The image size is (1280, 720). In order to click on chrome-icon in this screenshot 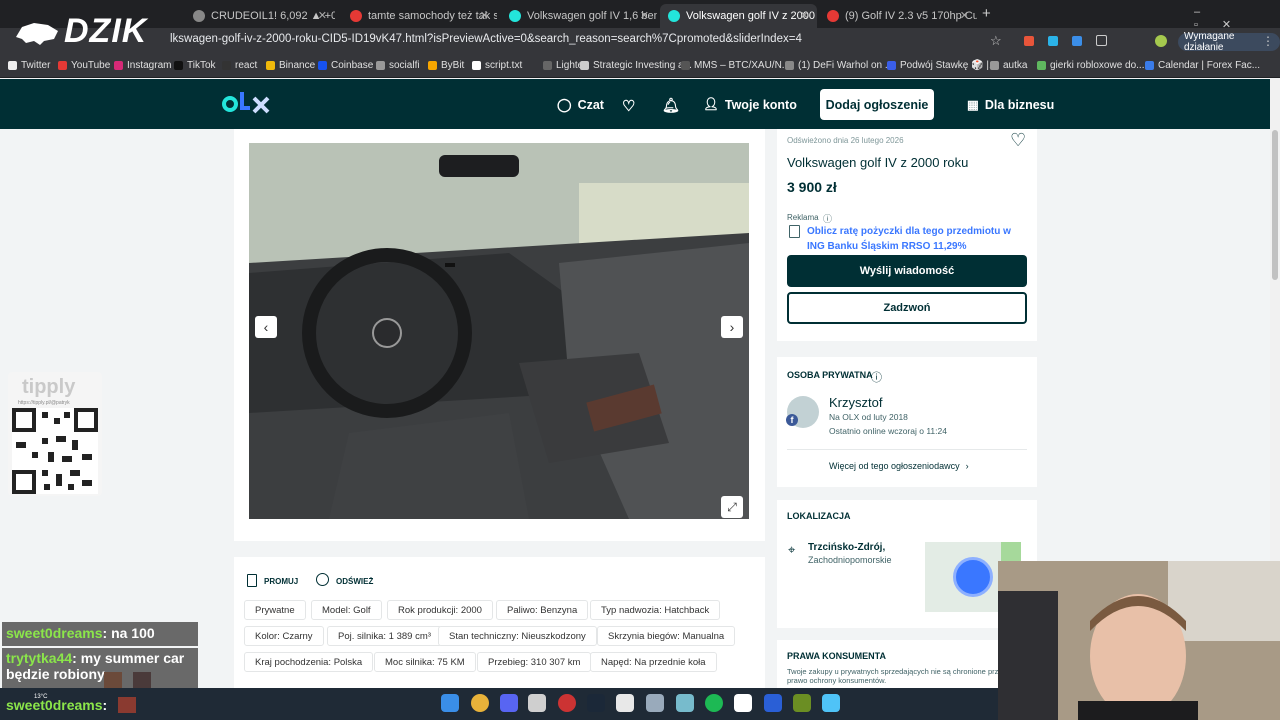, I will do `click(480, 703)`.